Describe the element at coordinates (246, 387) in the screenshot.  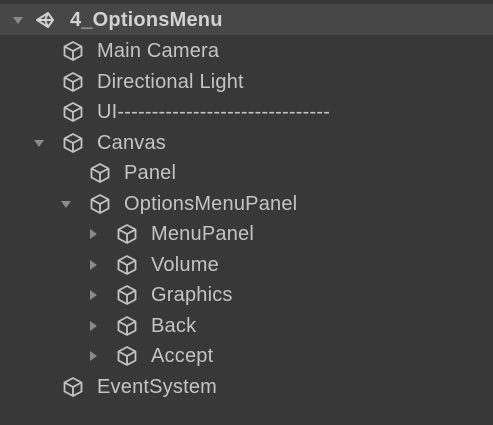
I see `hierarchy-item-eventsystem: EventSystem` at that location.